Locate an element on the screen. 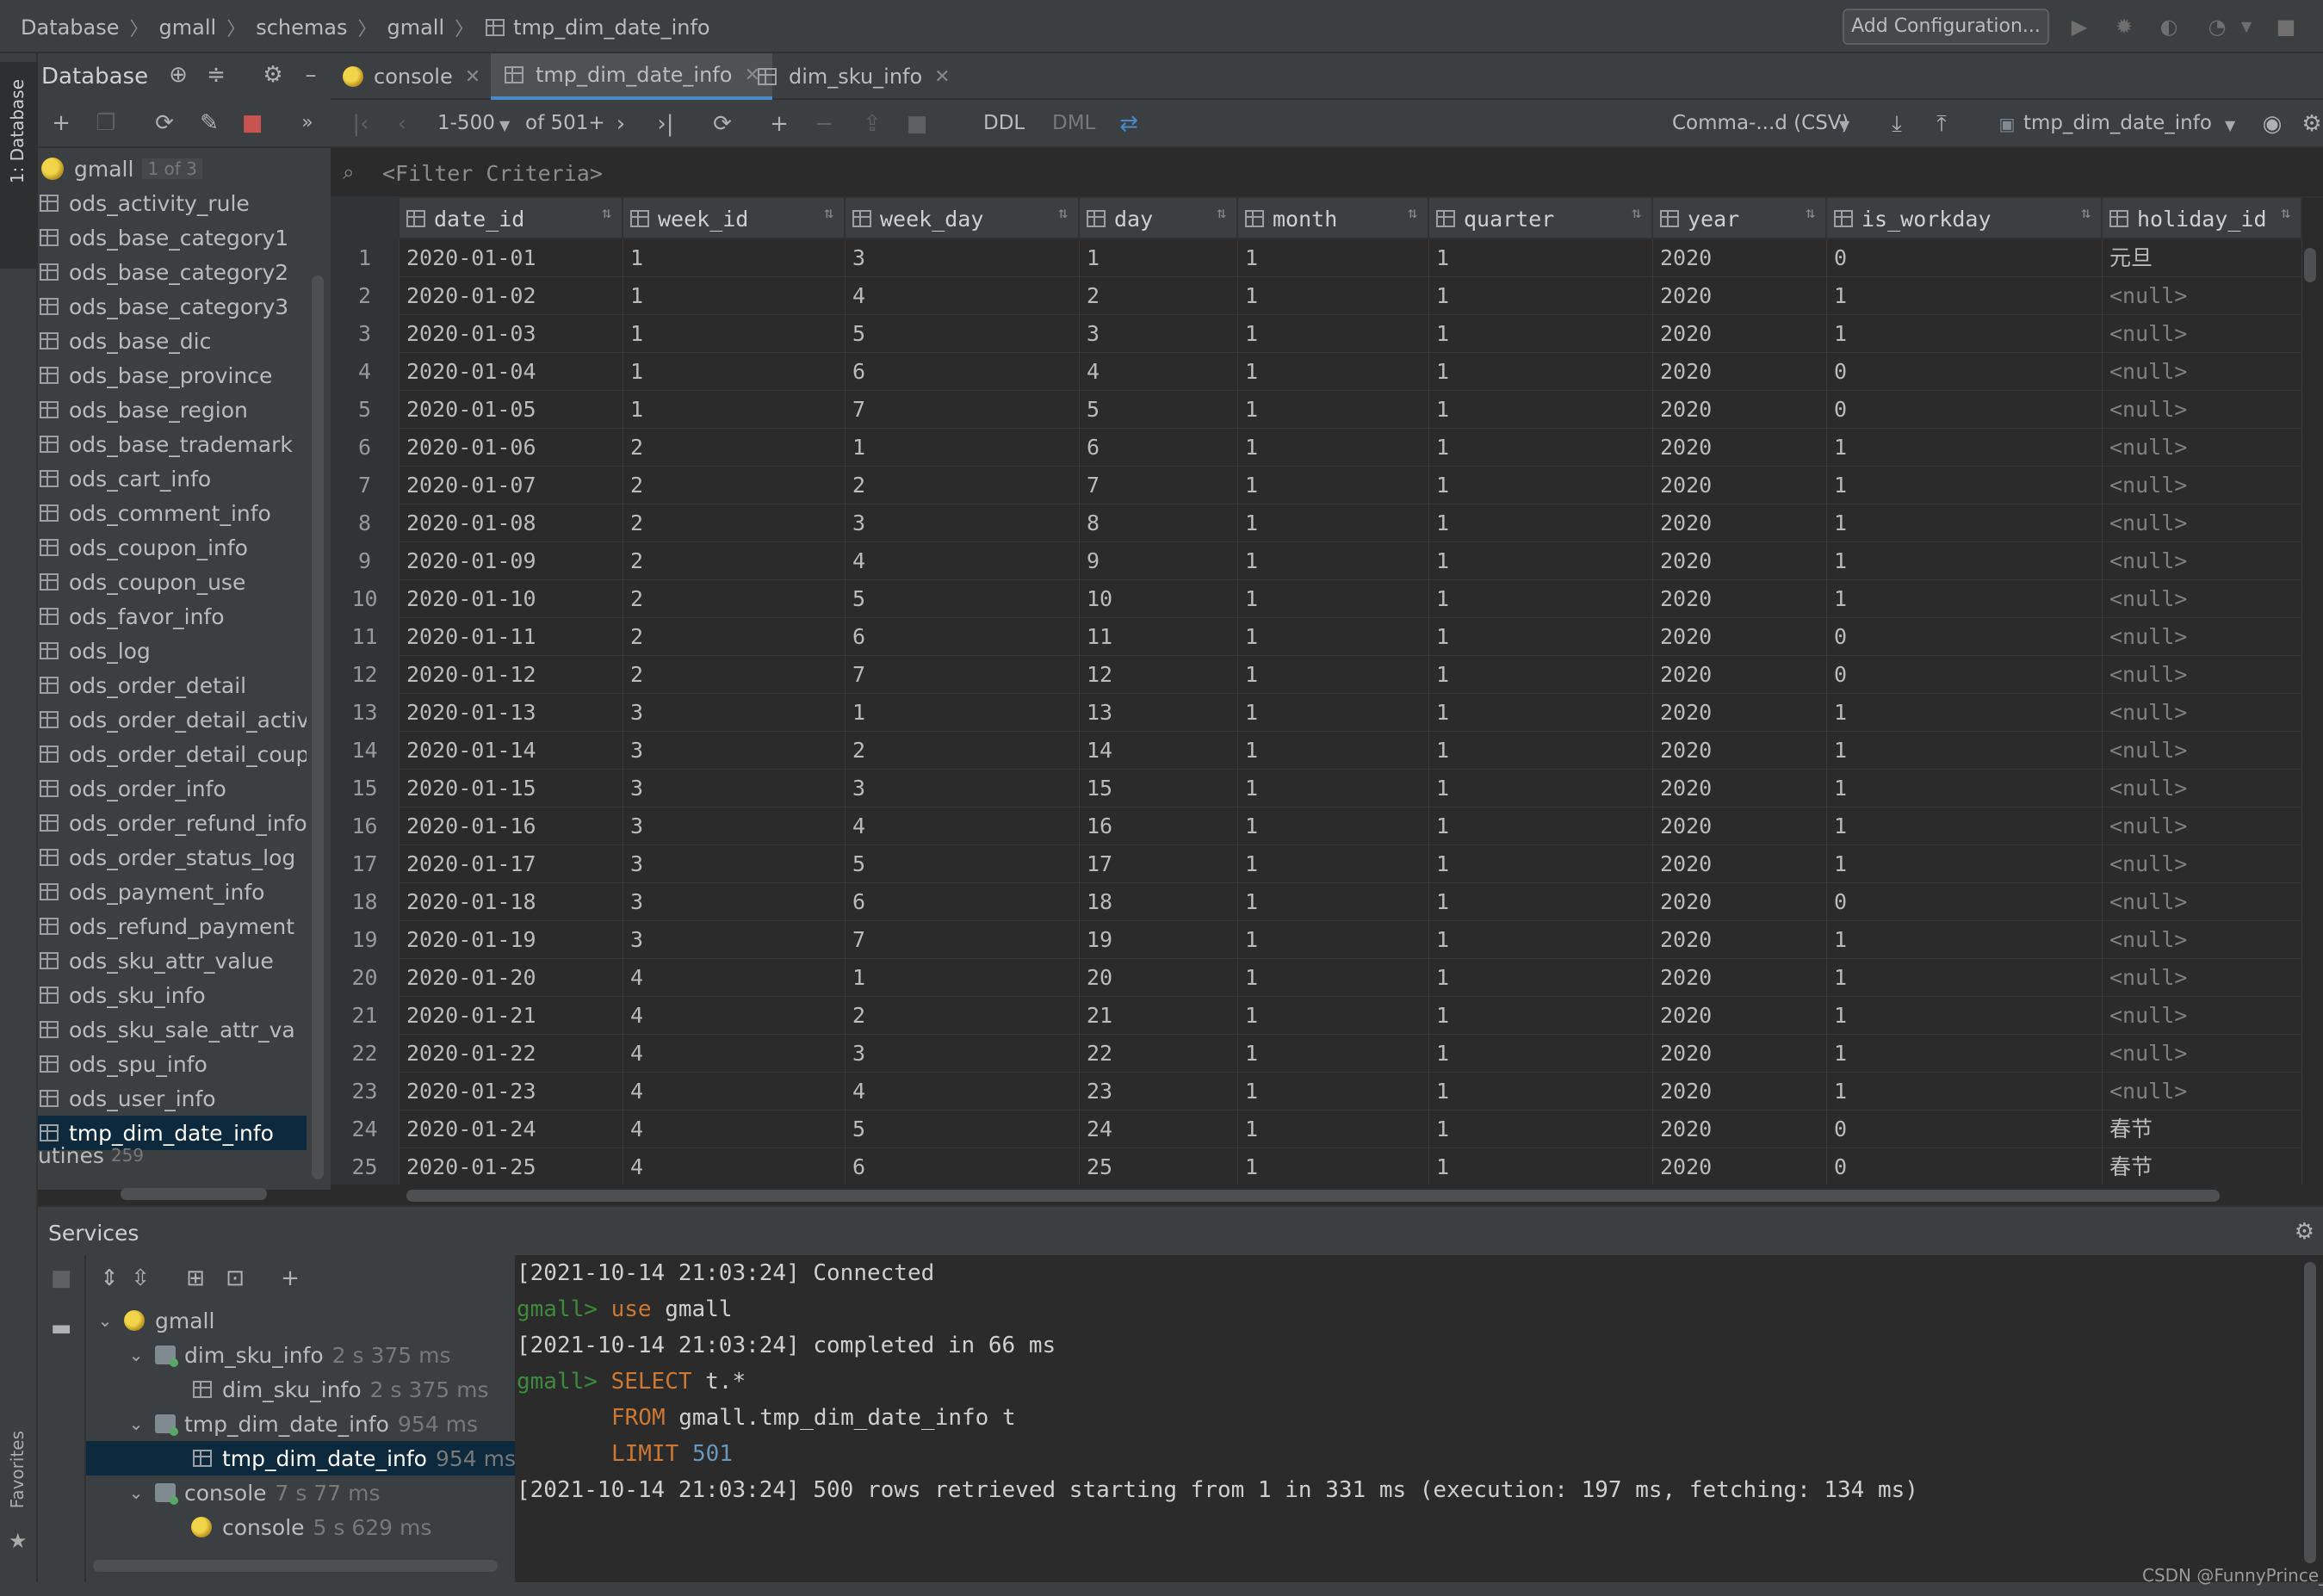 The width and height of the screenshot is (2323, 1596). service-dim-sku-info-result: dim_sku_info 2 s 375 ms is located at coordinates (340, 1389).